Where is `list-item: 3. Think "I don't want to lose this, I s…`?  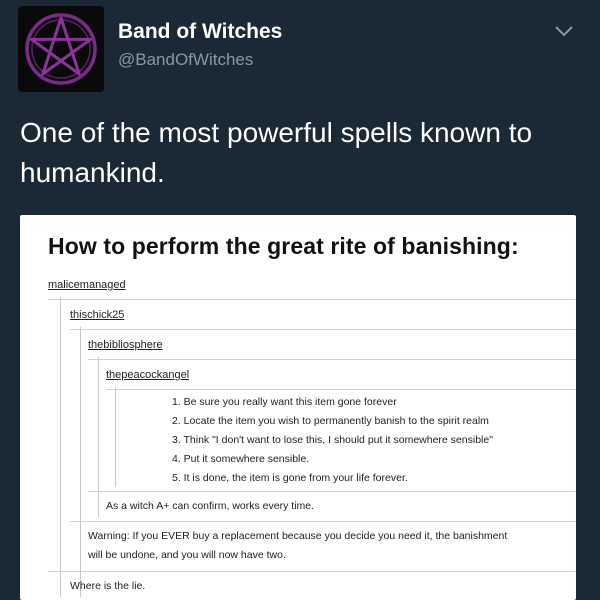
list-item: 3. Think "I don't want to lose this, I s… is located at coordinates (332, 440).